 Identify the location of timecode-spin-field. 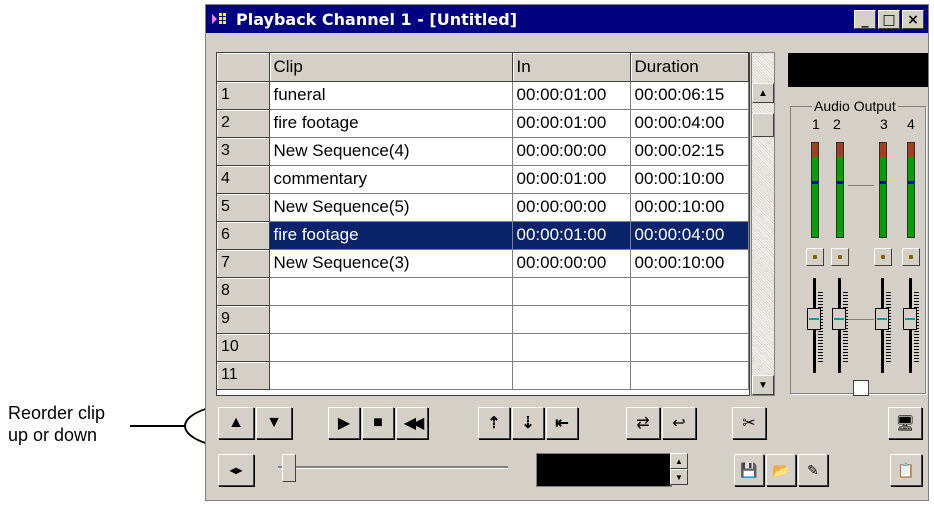
(604, 470).